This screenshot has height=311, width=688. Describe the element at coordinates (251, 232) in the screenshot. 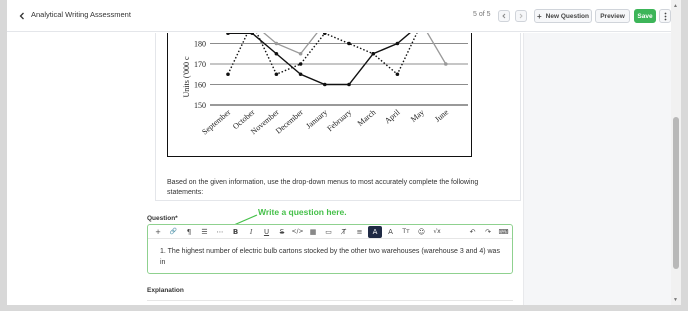

I see `italic-icon: I` at that location.